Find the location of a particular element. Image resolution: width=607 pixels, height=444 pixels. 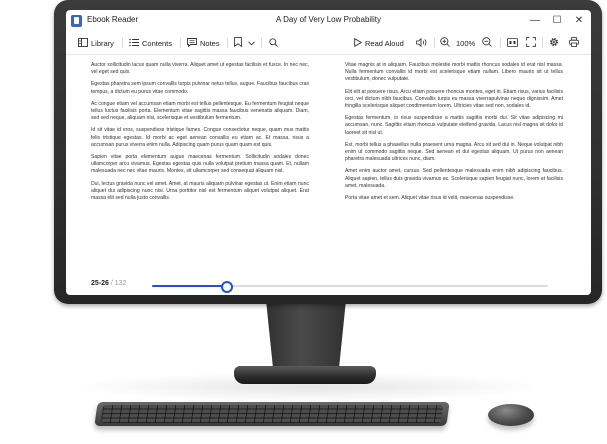

speaker-icon is located at coordinates (422, 43).